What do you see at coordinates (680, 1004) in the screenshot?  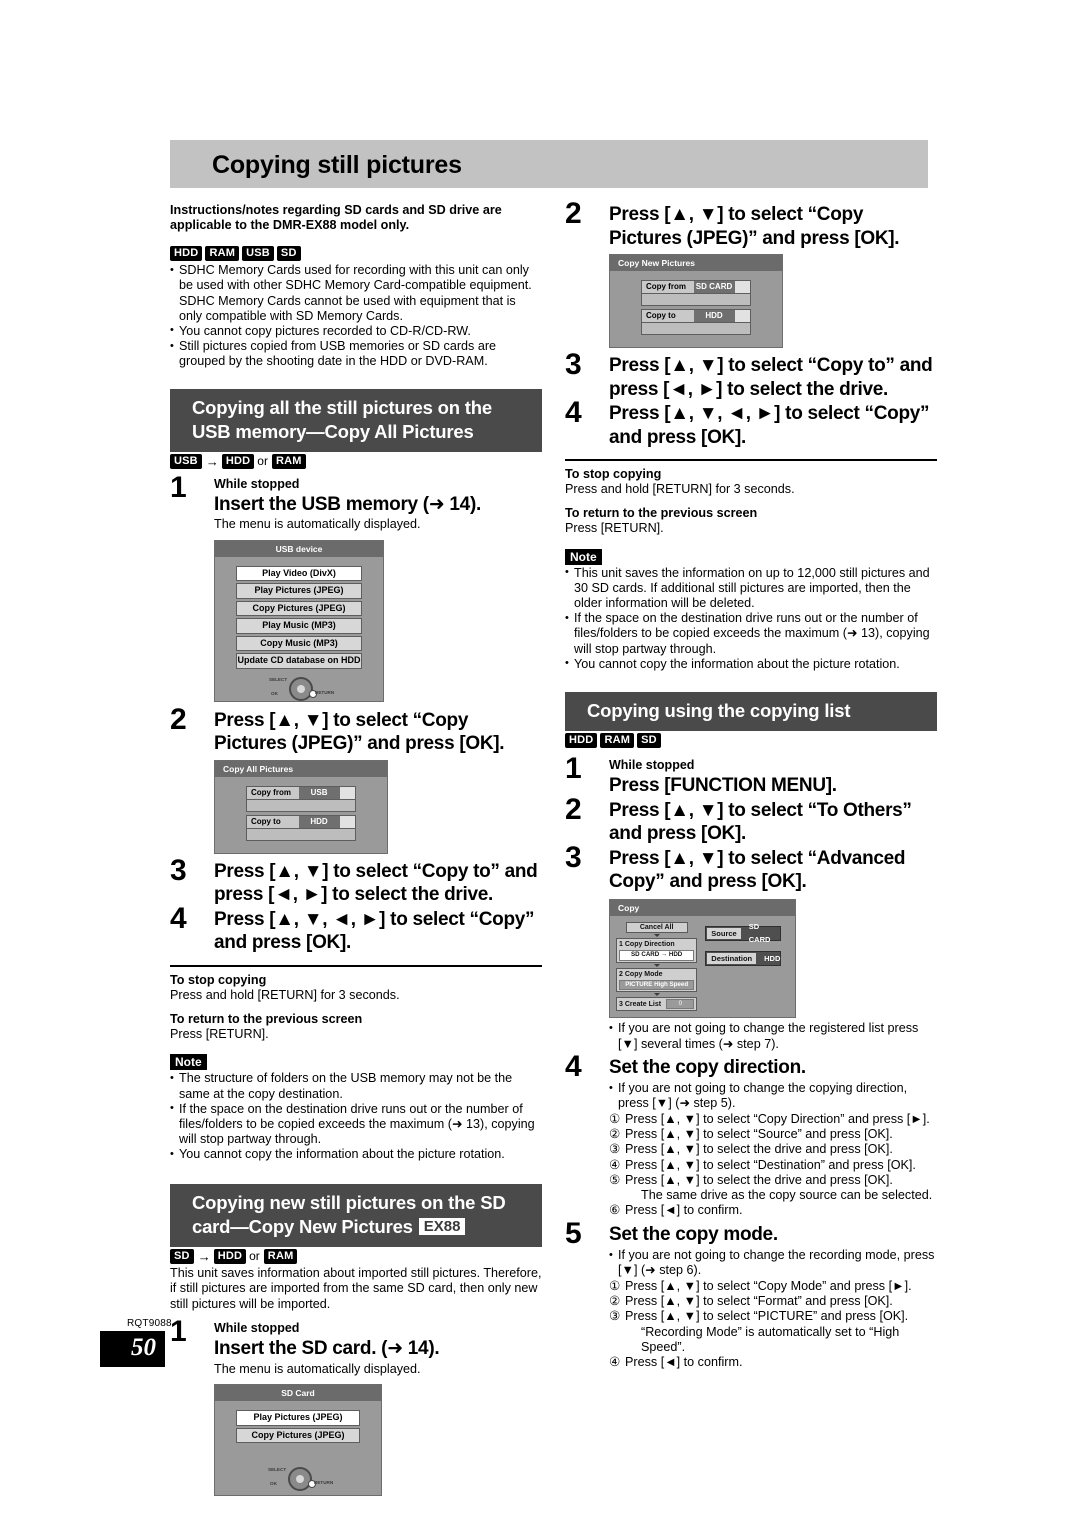 I see `create-list-count: 0` at bounding box center [680, 1004].